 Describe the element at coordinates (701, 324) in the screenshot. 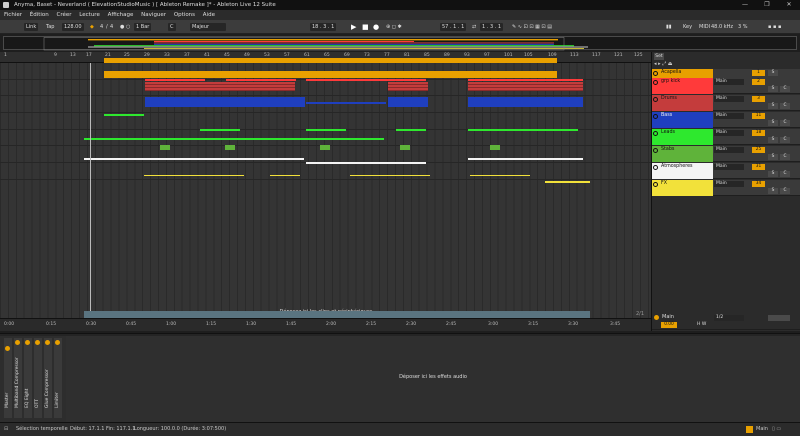

I see `main-extra-icon: H W` at that location.